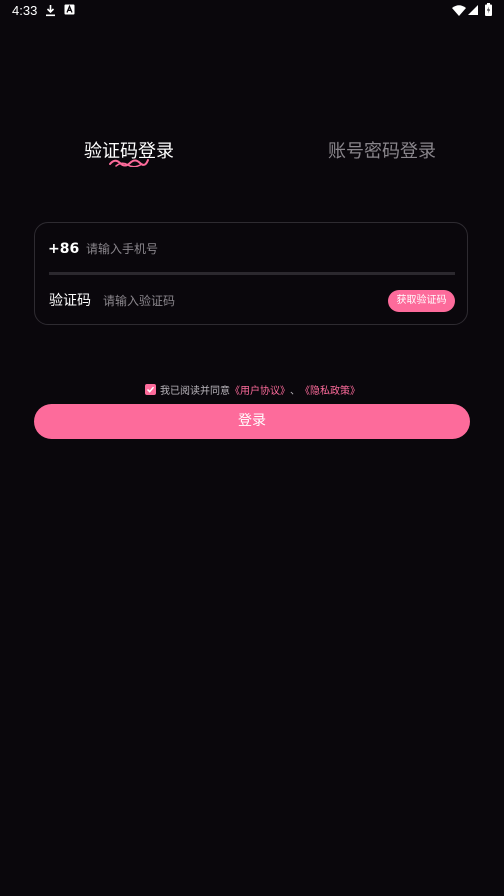 This screenshot has width=504, height=896. Describe the element at coordinates (421, 301) in the screenshot. I see `get-code-button: 获取验证码` at that location.